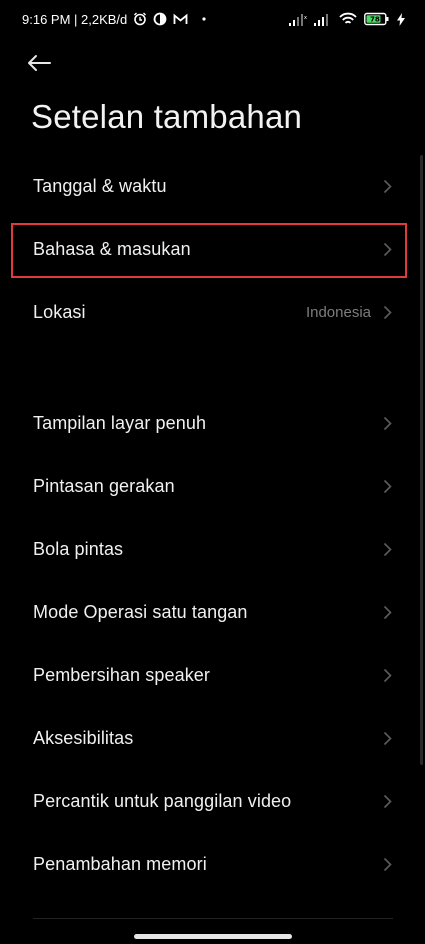 This screenshot has width=425, height=944. Describe the element at coordinates (140, 19) in the screenshot. I see `alarm-icon` at that location.